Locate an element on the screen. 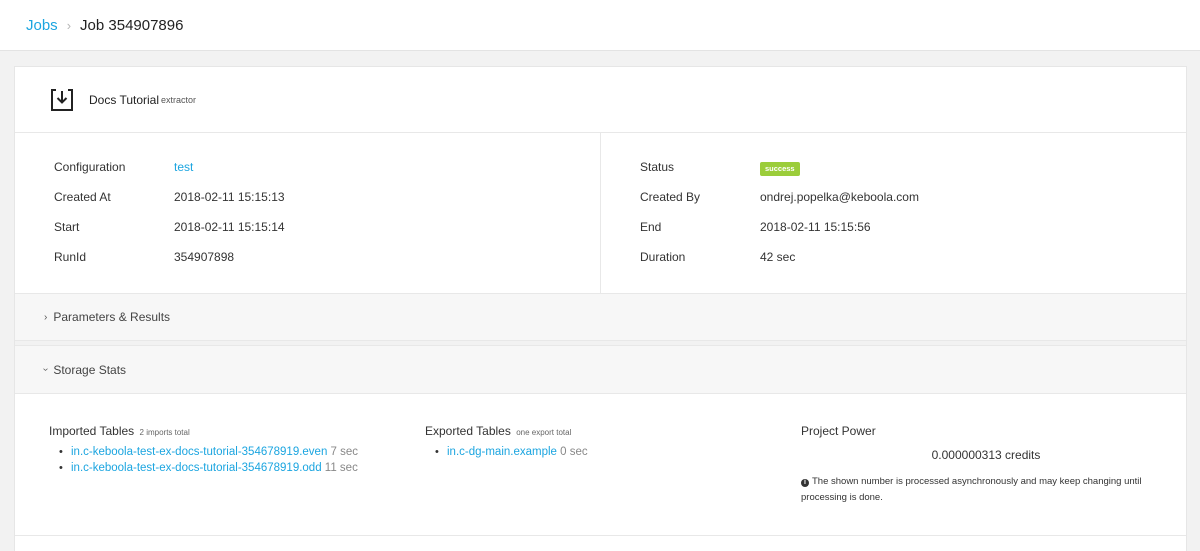 The width and height of the screenshot is (1200, 551). storage-stats-toggle: › Storage Stats is located at coordinates (600, 370).